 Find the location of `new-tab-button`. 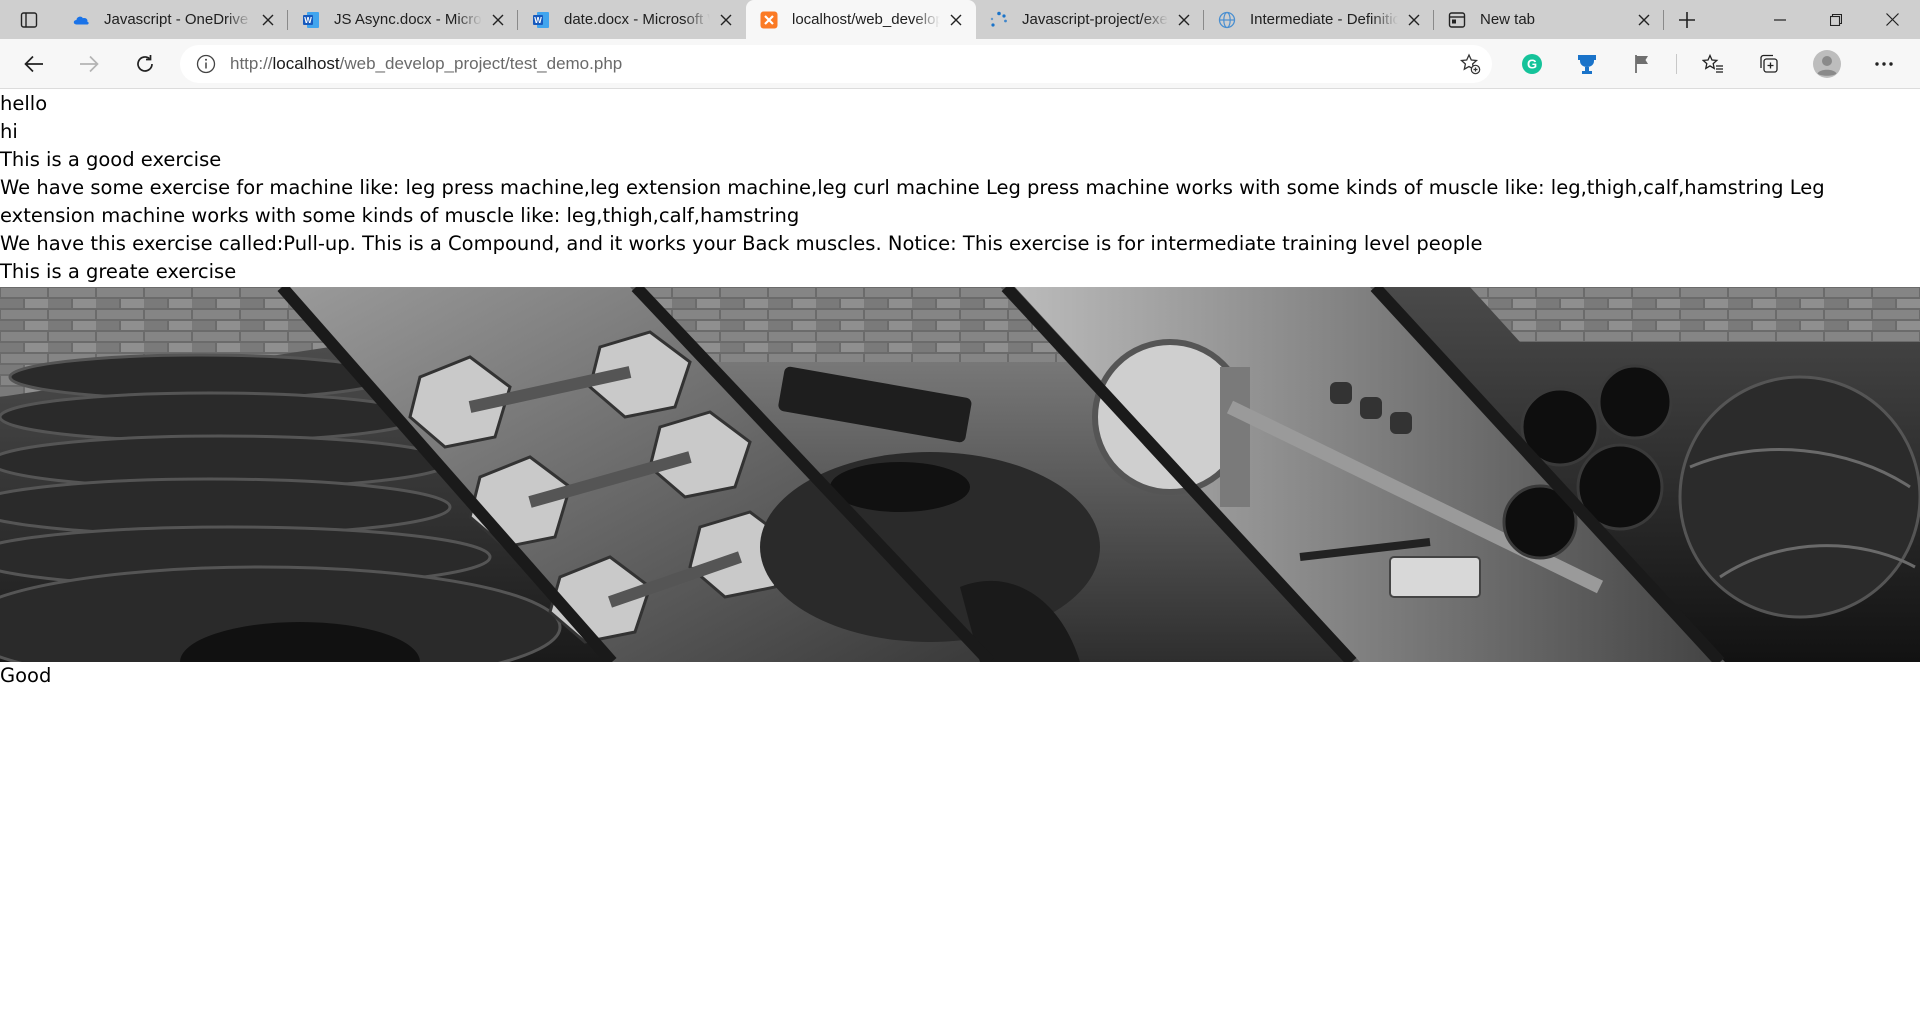

new-tab-button is located at coordinates (1687, 19).